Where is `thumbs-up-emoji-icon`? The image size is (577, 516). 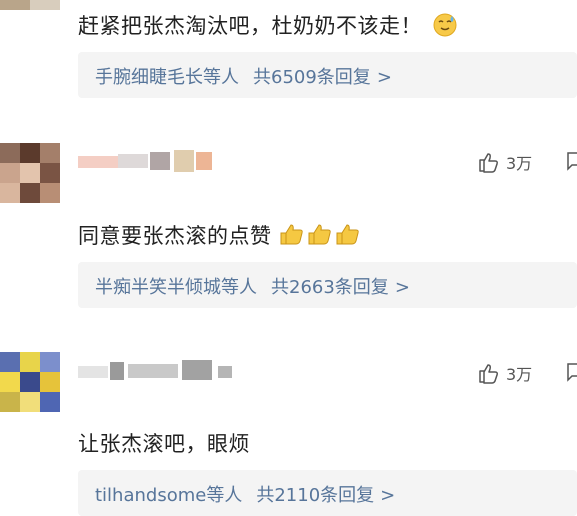 thumbs-up-emoji-icon is located at coordinates (321, 236).